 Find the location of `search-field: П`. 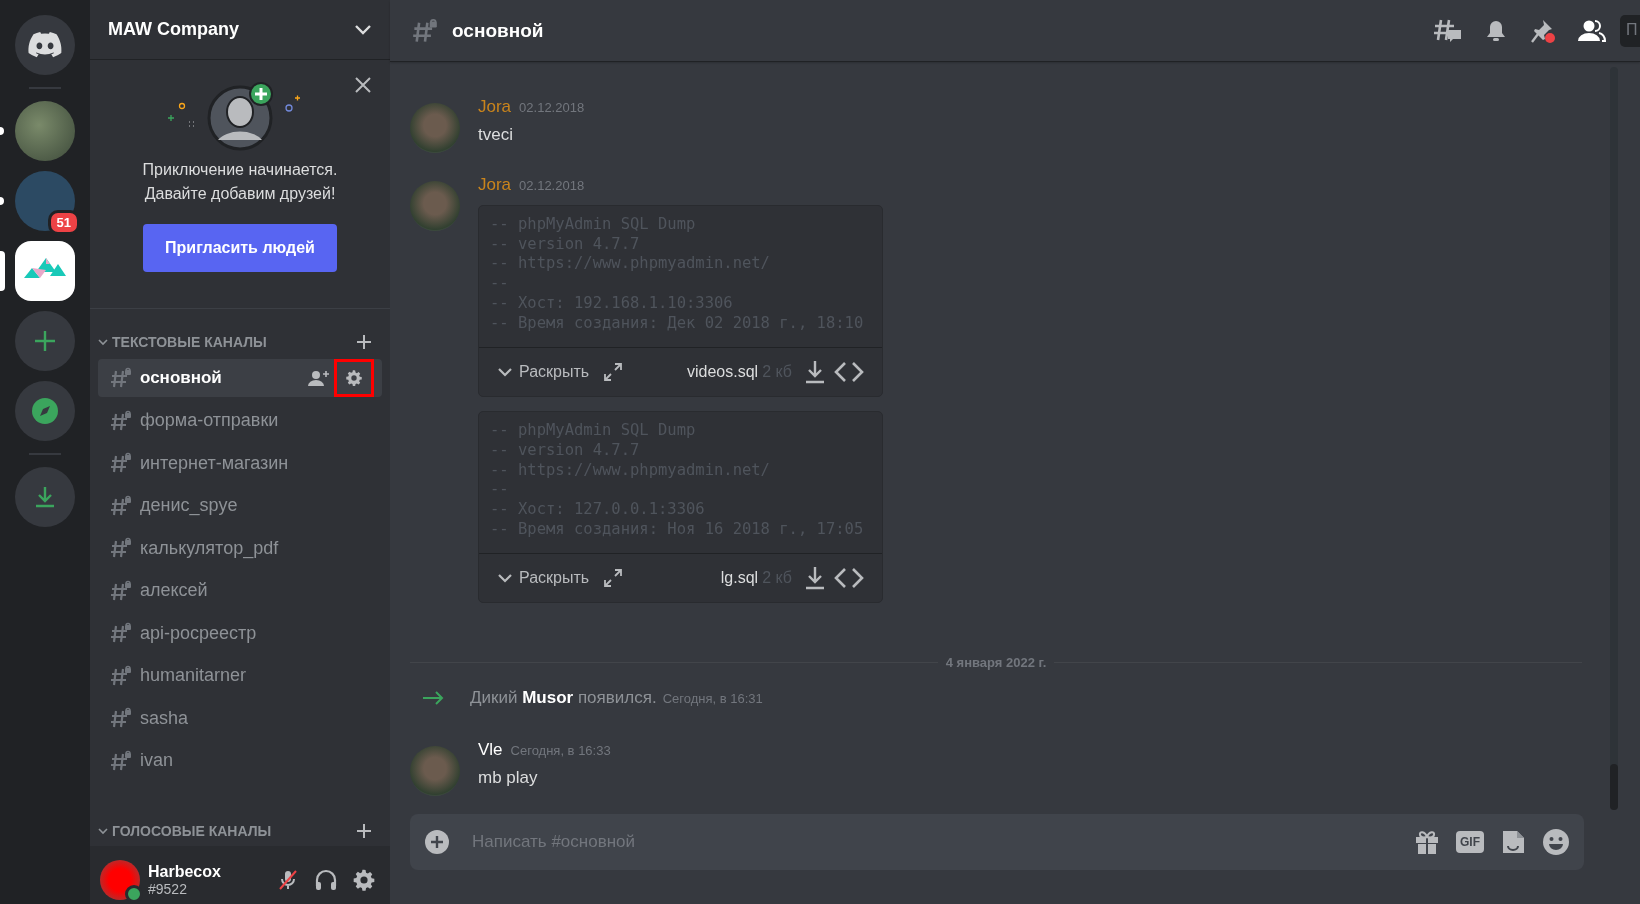

search-field: П is located at coordinates (1630, 30).